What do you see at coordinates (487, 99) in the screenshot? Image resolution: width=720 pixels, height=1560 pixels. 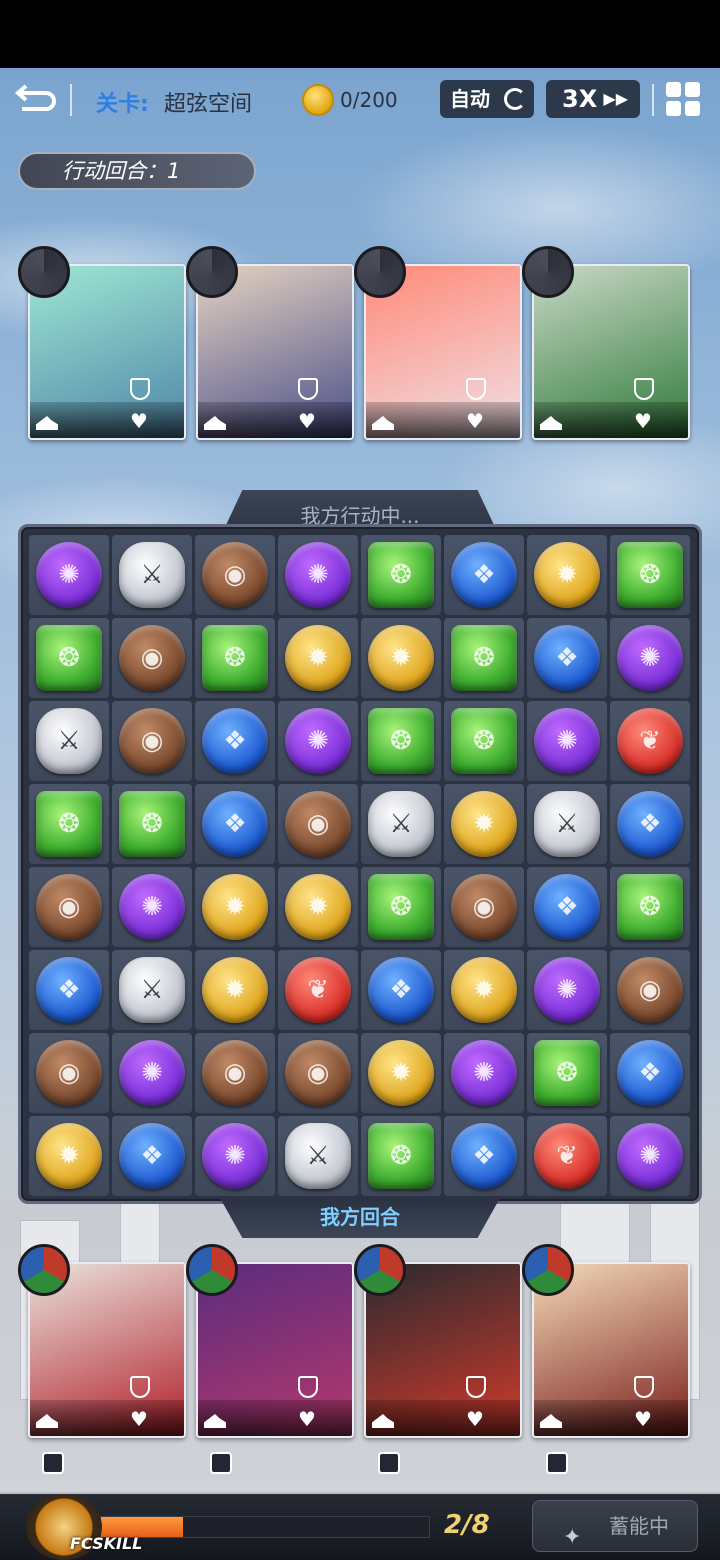 I see `auto-battle-button: 自动` at bounding box center [487, 99].